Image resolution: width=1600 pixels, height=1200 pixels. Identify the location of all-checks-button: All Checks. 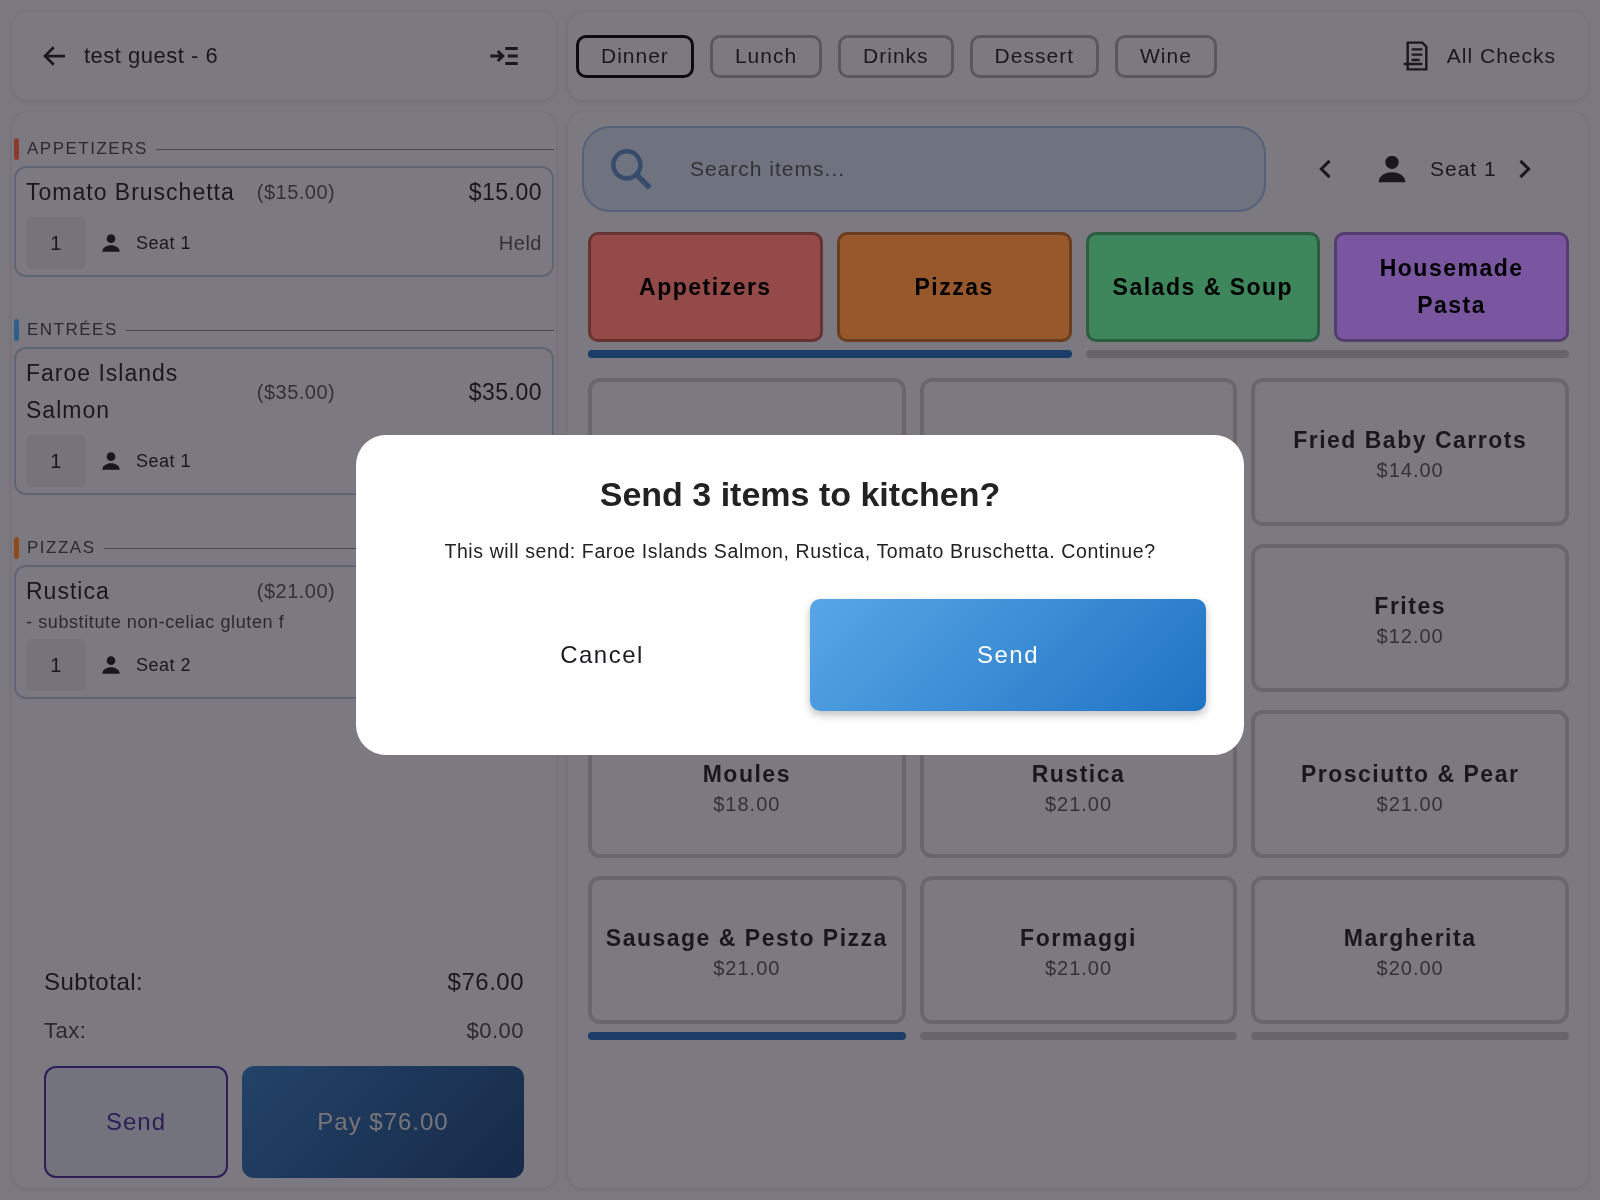
(1478, 56).